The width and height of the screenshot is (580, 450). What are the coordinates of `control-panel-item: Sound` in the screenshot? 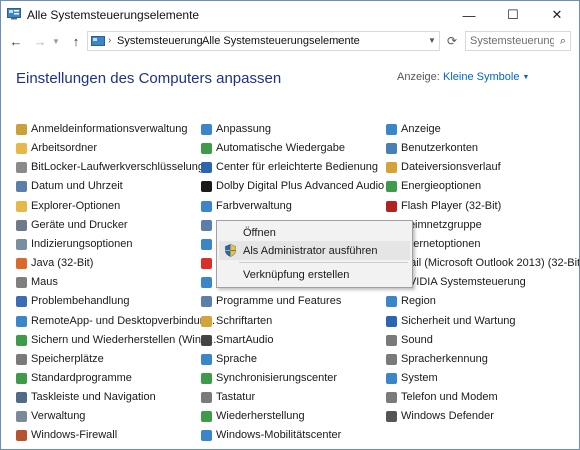 It's located at (409, 340).